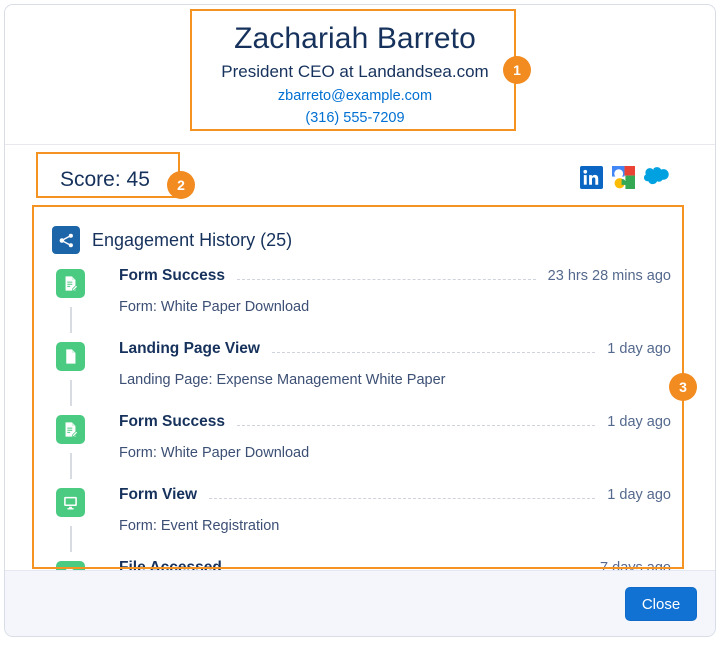  I want to click on page-title: Zachariah Barreto, so click(355, 38).